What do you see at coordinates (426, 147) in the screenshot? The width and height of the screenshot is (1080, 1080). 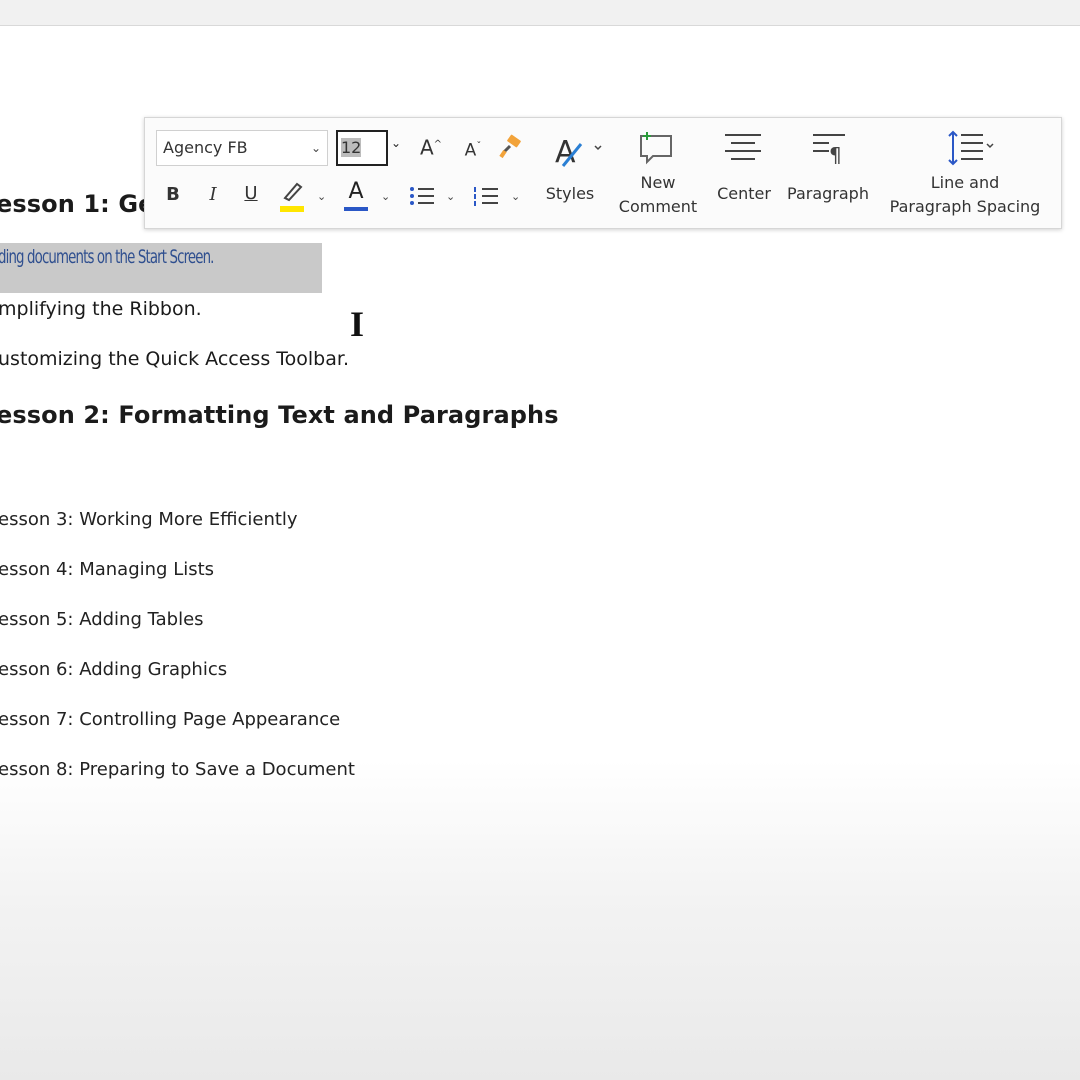 I see `grow-font-glyph: A` at bounding box center [426, 147].